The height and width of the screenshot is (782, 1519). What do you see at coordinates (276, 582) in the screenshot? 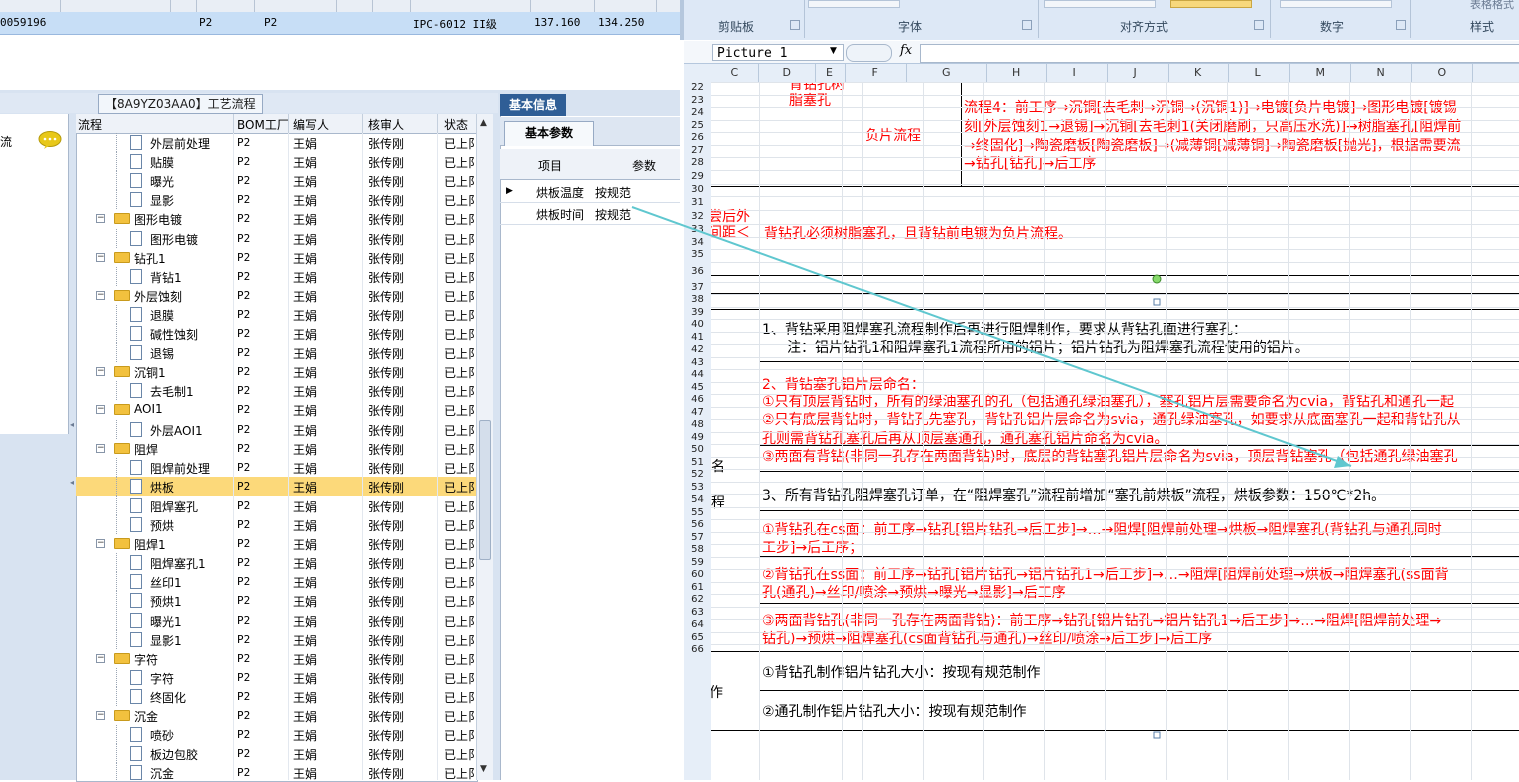
I see `tree-row: 丝印1 P2 王娟 张传刚 已上阝` at bounding box center [276, 582].